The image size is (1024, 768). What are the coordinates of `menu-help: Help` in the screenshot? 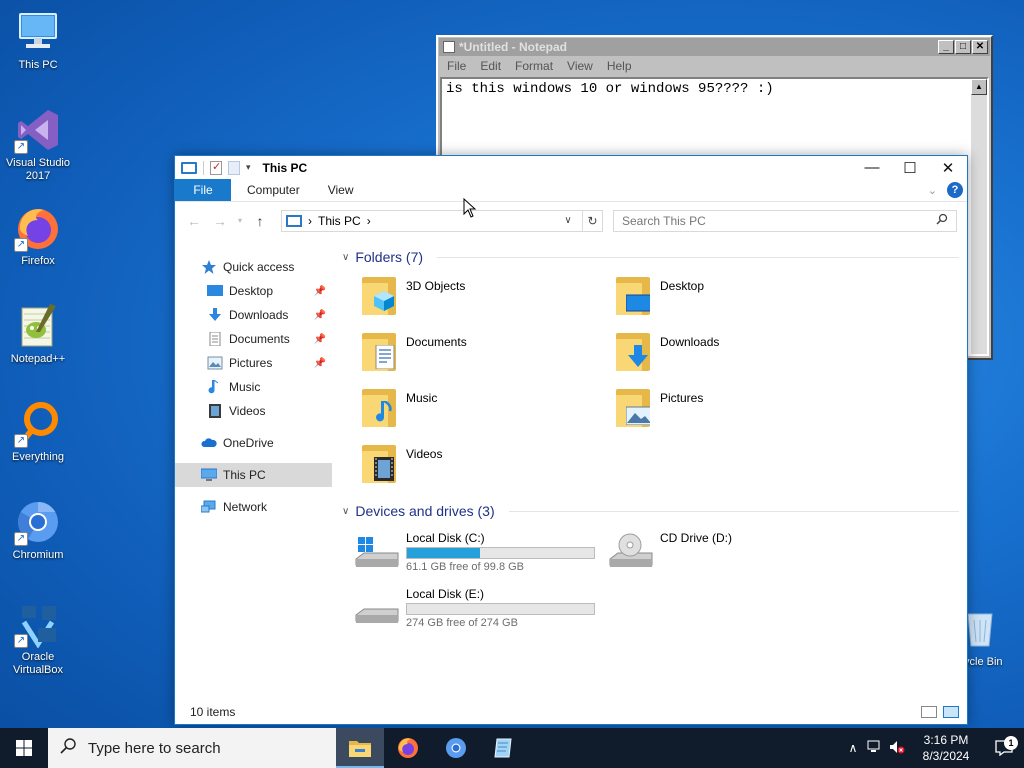 It's located at (619, 66).